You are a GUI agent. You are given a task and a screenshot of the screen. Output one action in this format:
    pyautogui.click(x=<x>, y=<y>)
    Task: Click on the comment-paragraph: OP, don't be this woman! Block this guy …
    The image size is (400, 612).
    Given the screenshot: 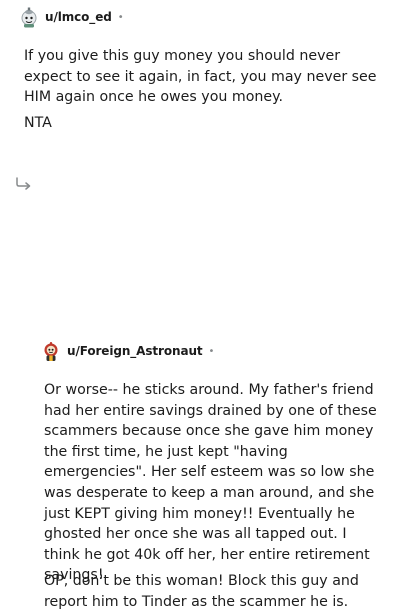 What is the action you would take?
    pyautogui.click(x=201, y=591)
    